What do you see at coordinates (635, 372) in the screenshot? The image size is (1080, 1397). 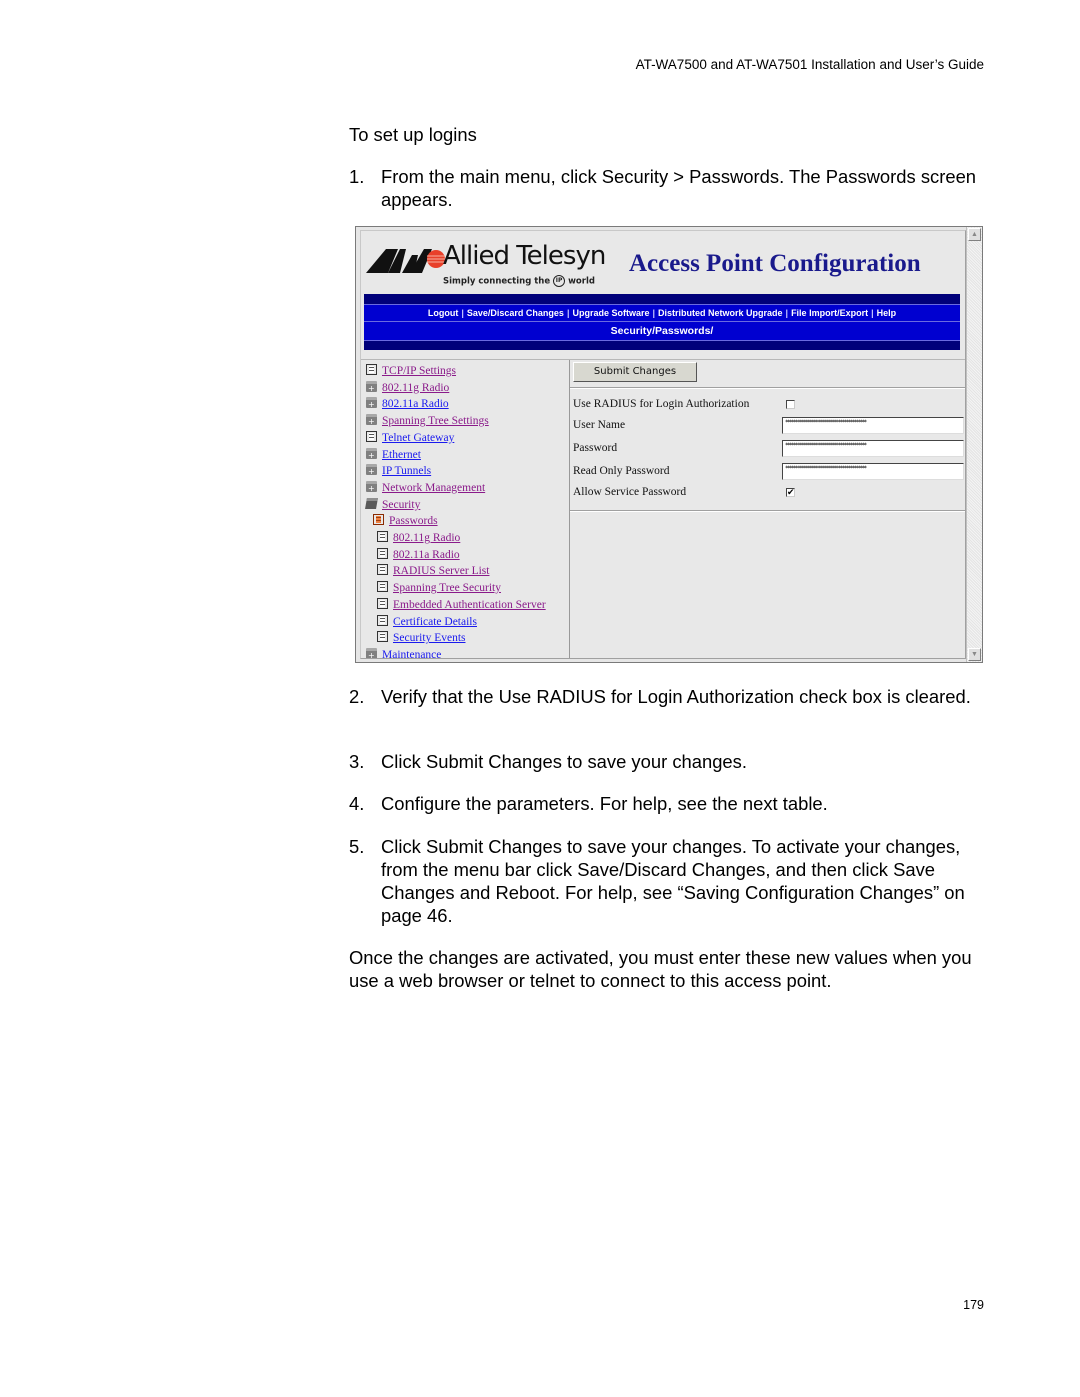 I see `submit-changes-button: Submit Changes` at bounding box center [635, 372].